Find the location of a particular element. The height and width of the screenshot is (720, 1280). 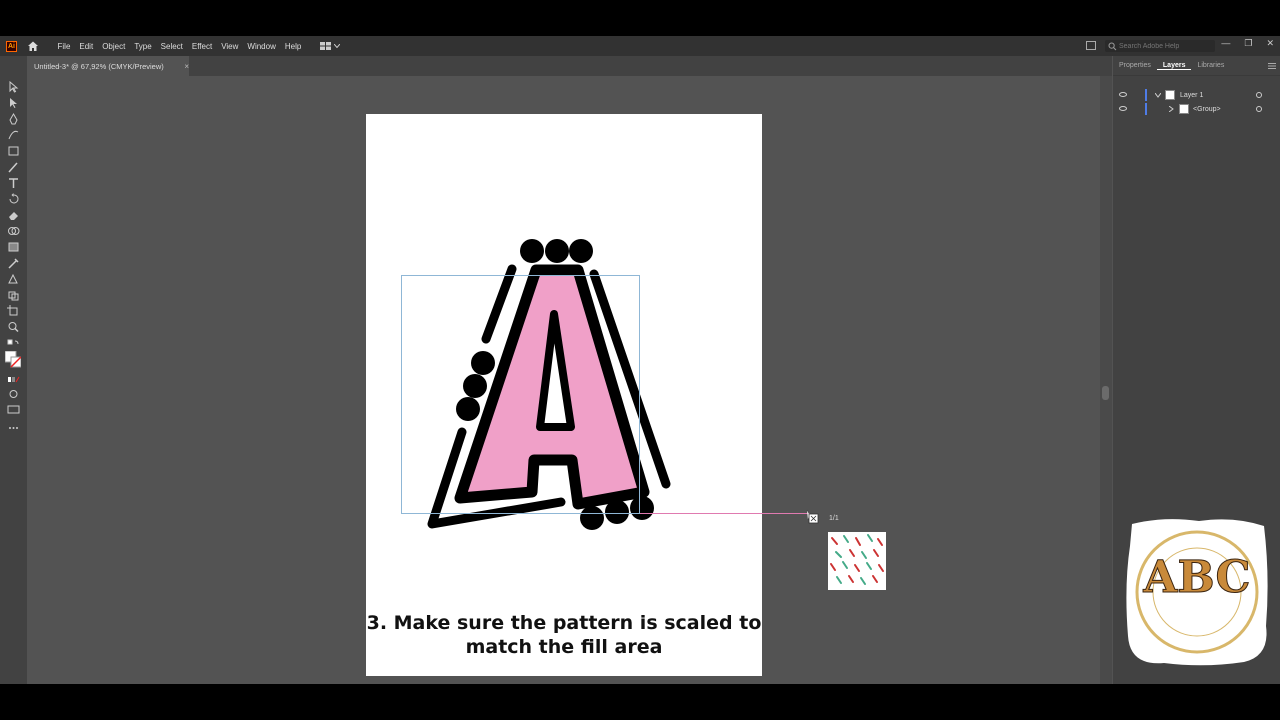

document-tab-title: Untitled-3* @ 67,92% (CMYK/Preview) is located at coordinates (99, 66).